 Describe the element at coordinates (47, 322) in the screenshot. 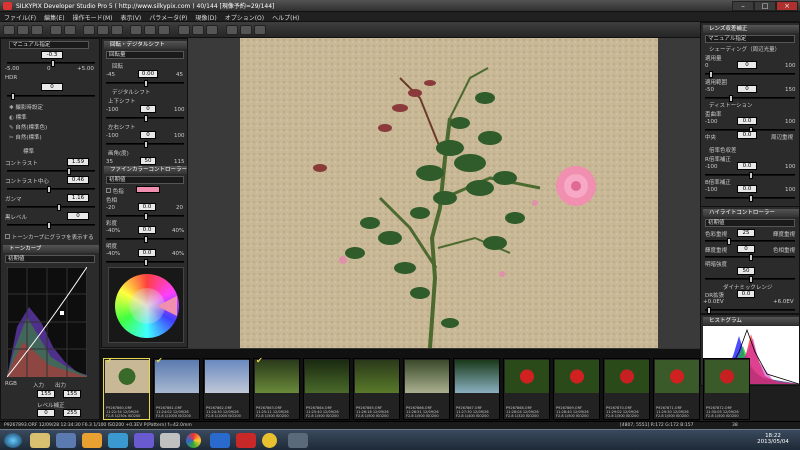

I see `tonecurve-graph` at that location.